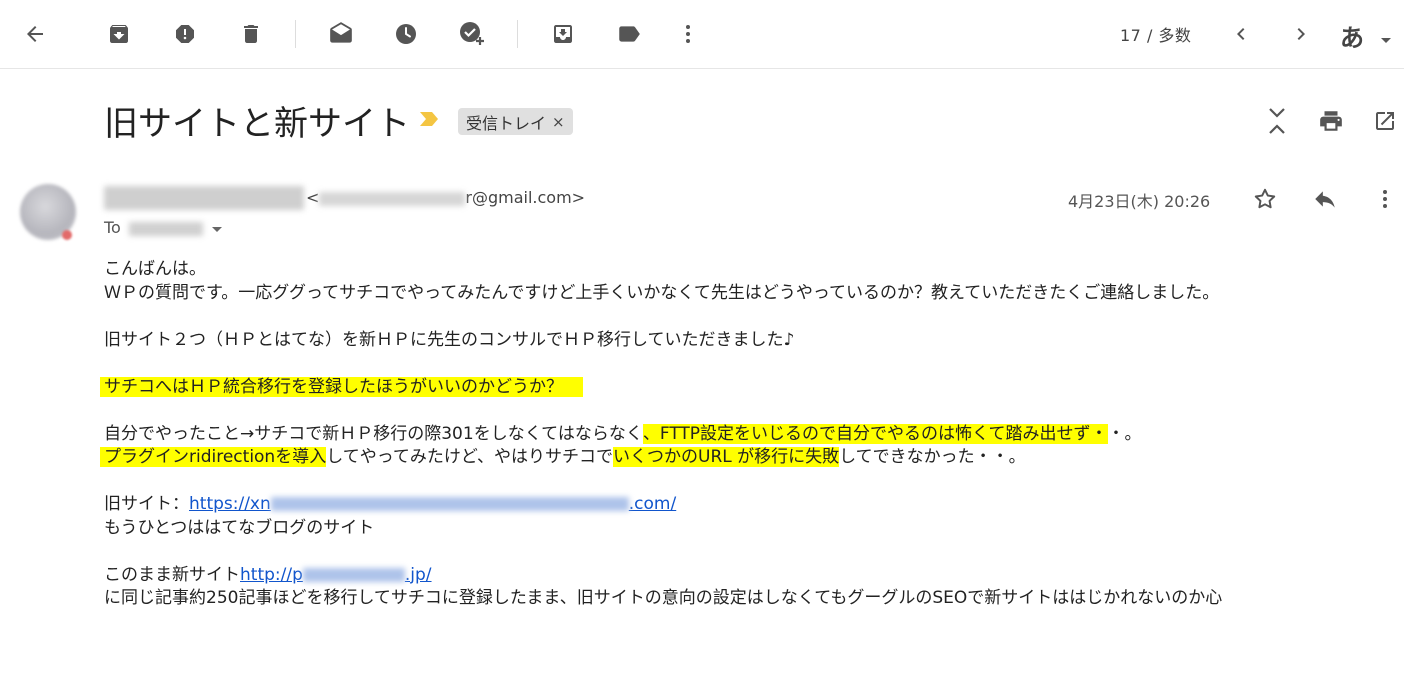 The height and width of the screenshot is (689, 1404). I want to click on show-details-caret-icon, so click(217, 228).